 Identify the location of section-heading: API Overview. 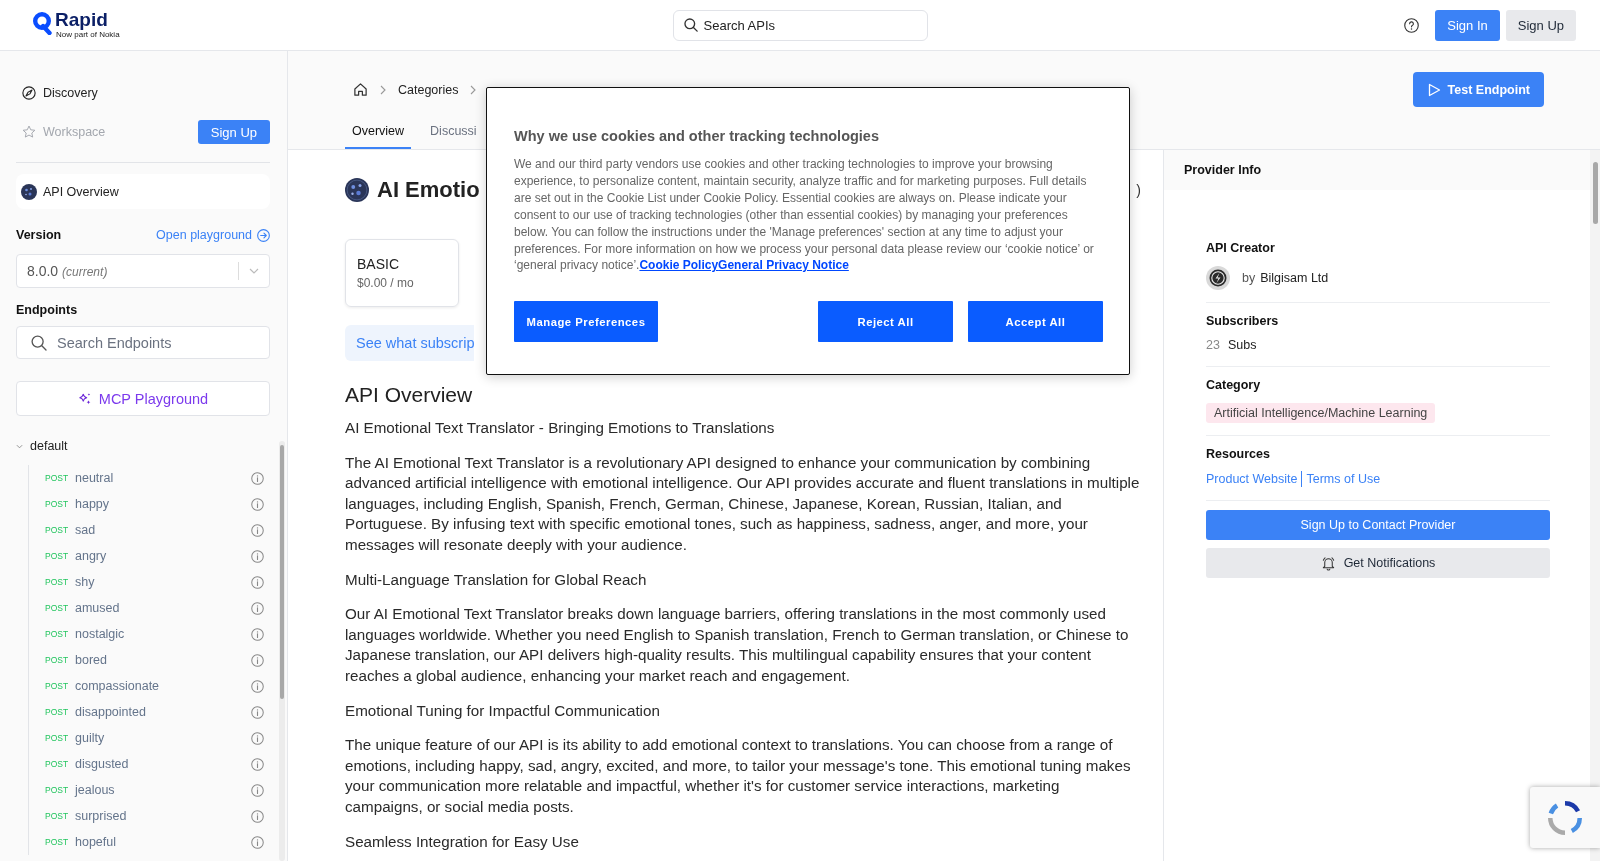
(409, 395).